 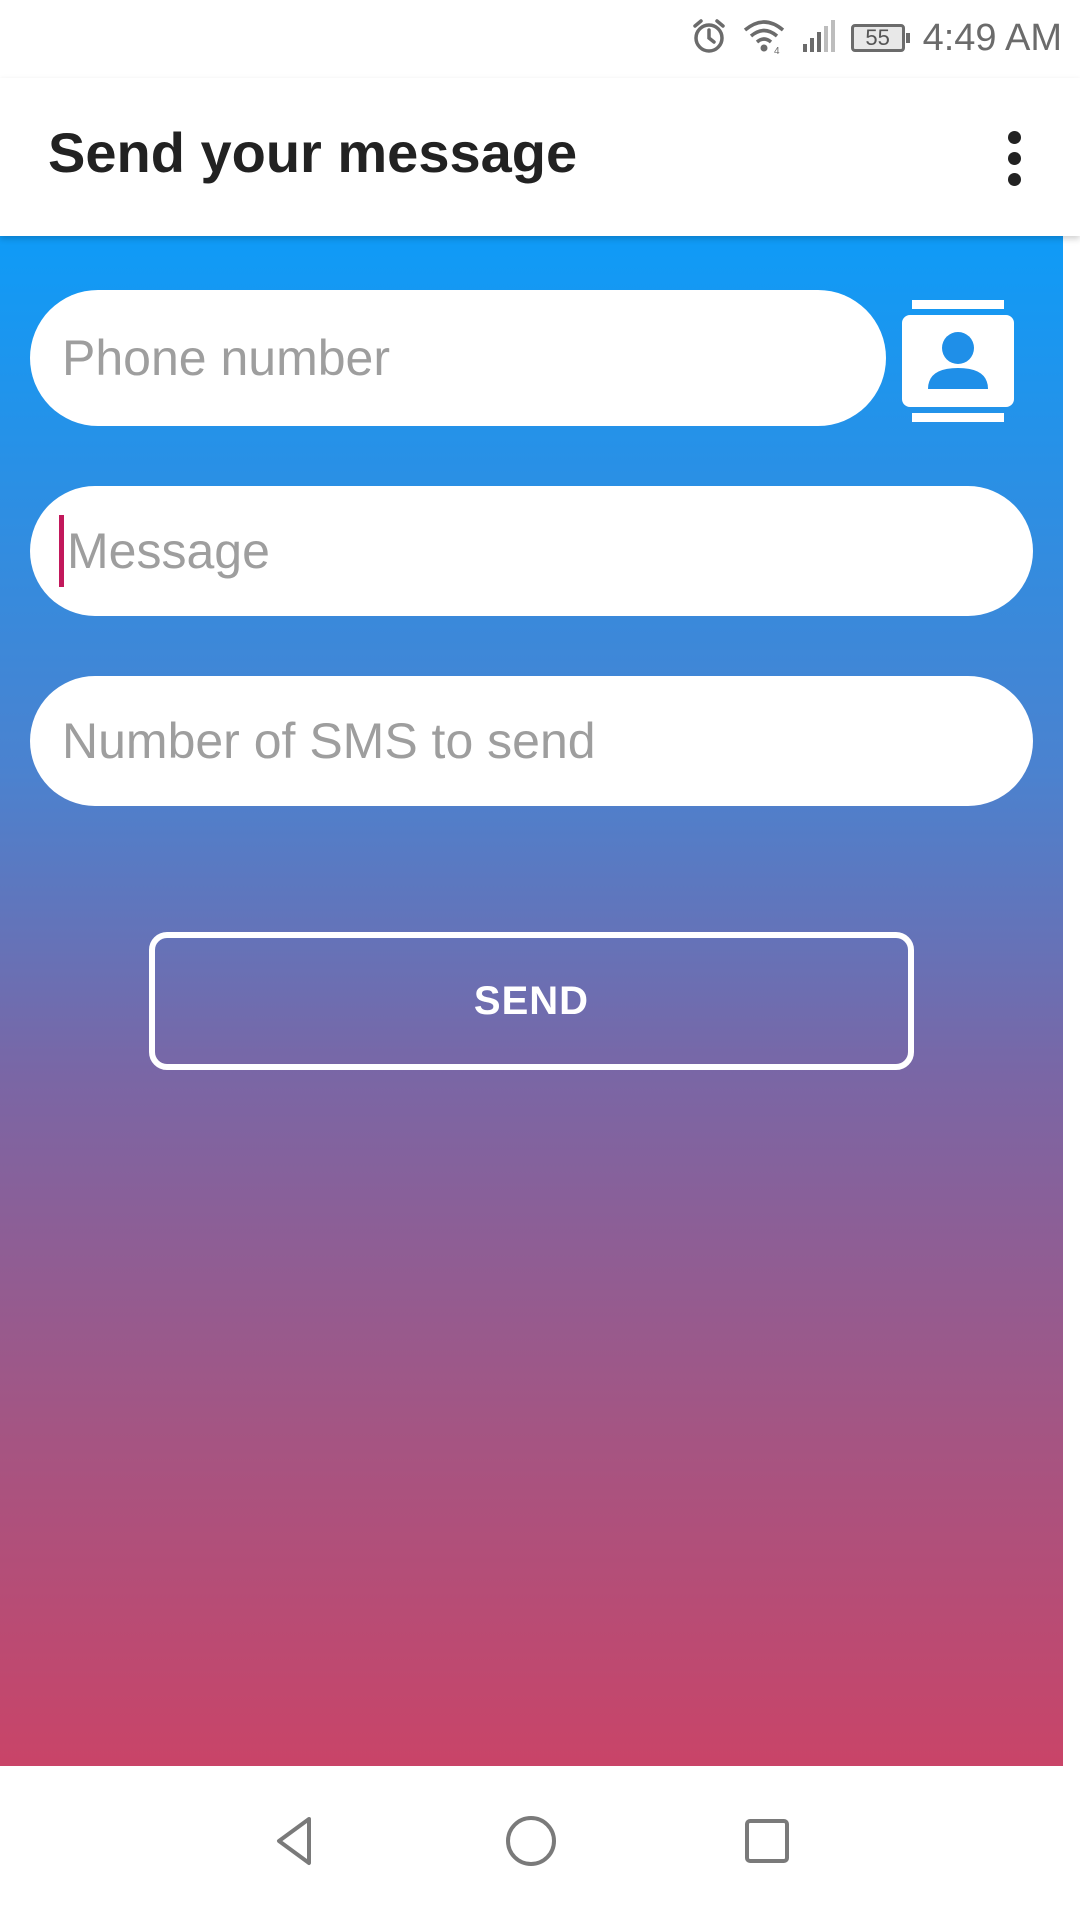 I want to click on back-button, so click(x=295, y=1841).